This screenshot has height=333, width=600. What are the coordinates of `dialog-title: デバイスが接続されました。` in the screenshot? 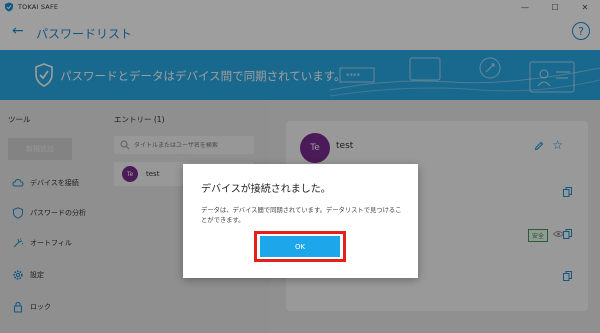 It's located at (266, 189).